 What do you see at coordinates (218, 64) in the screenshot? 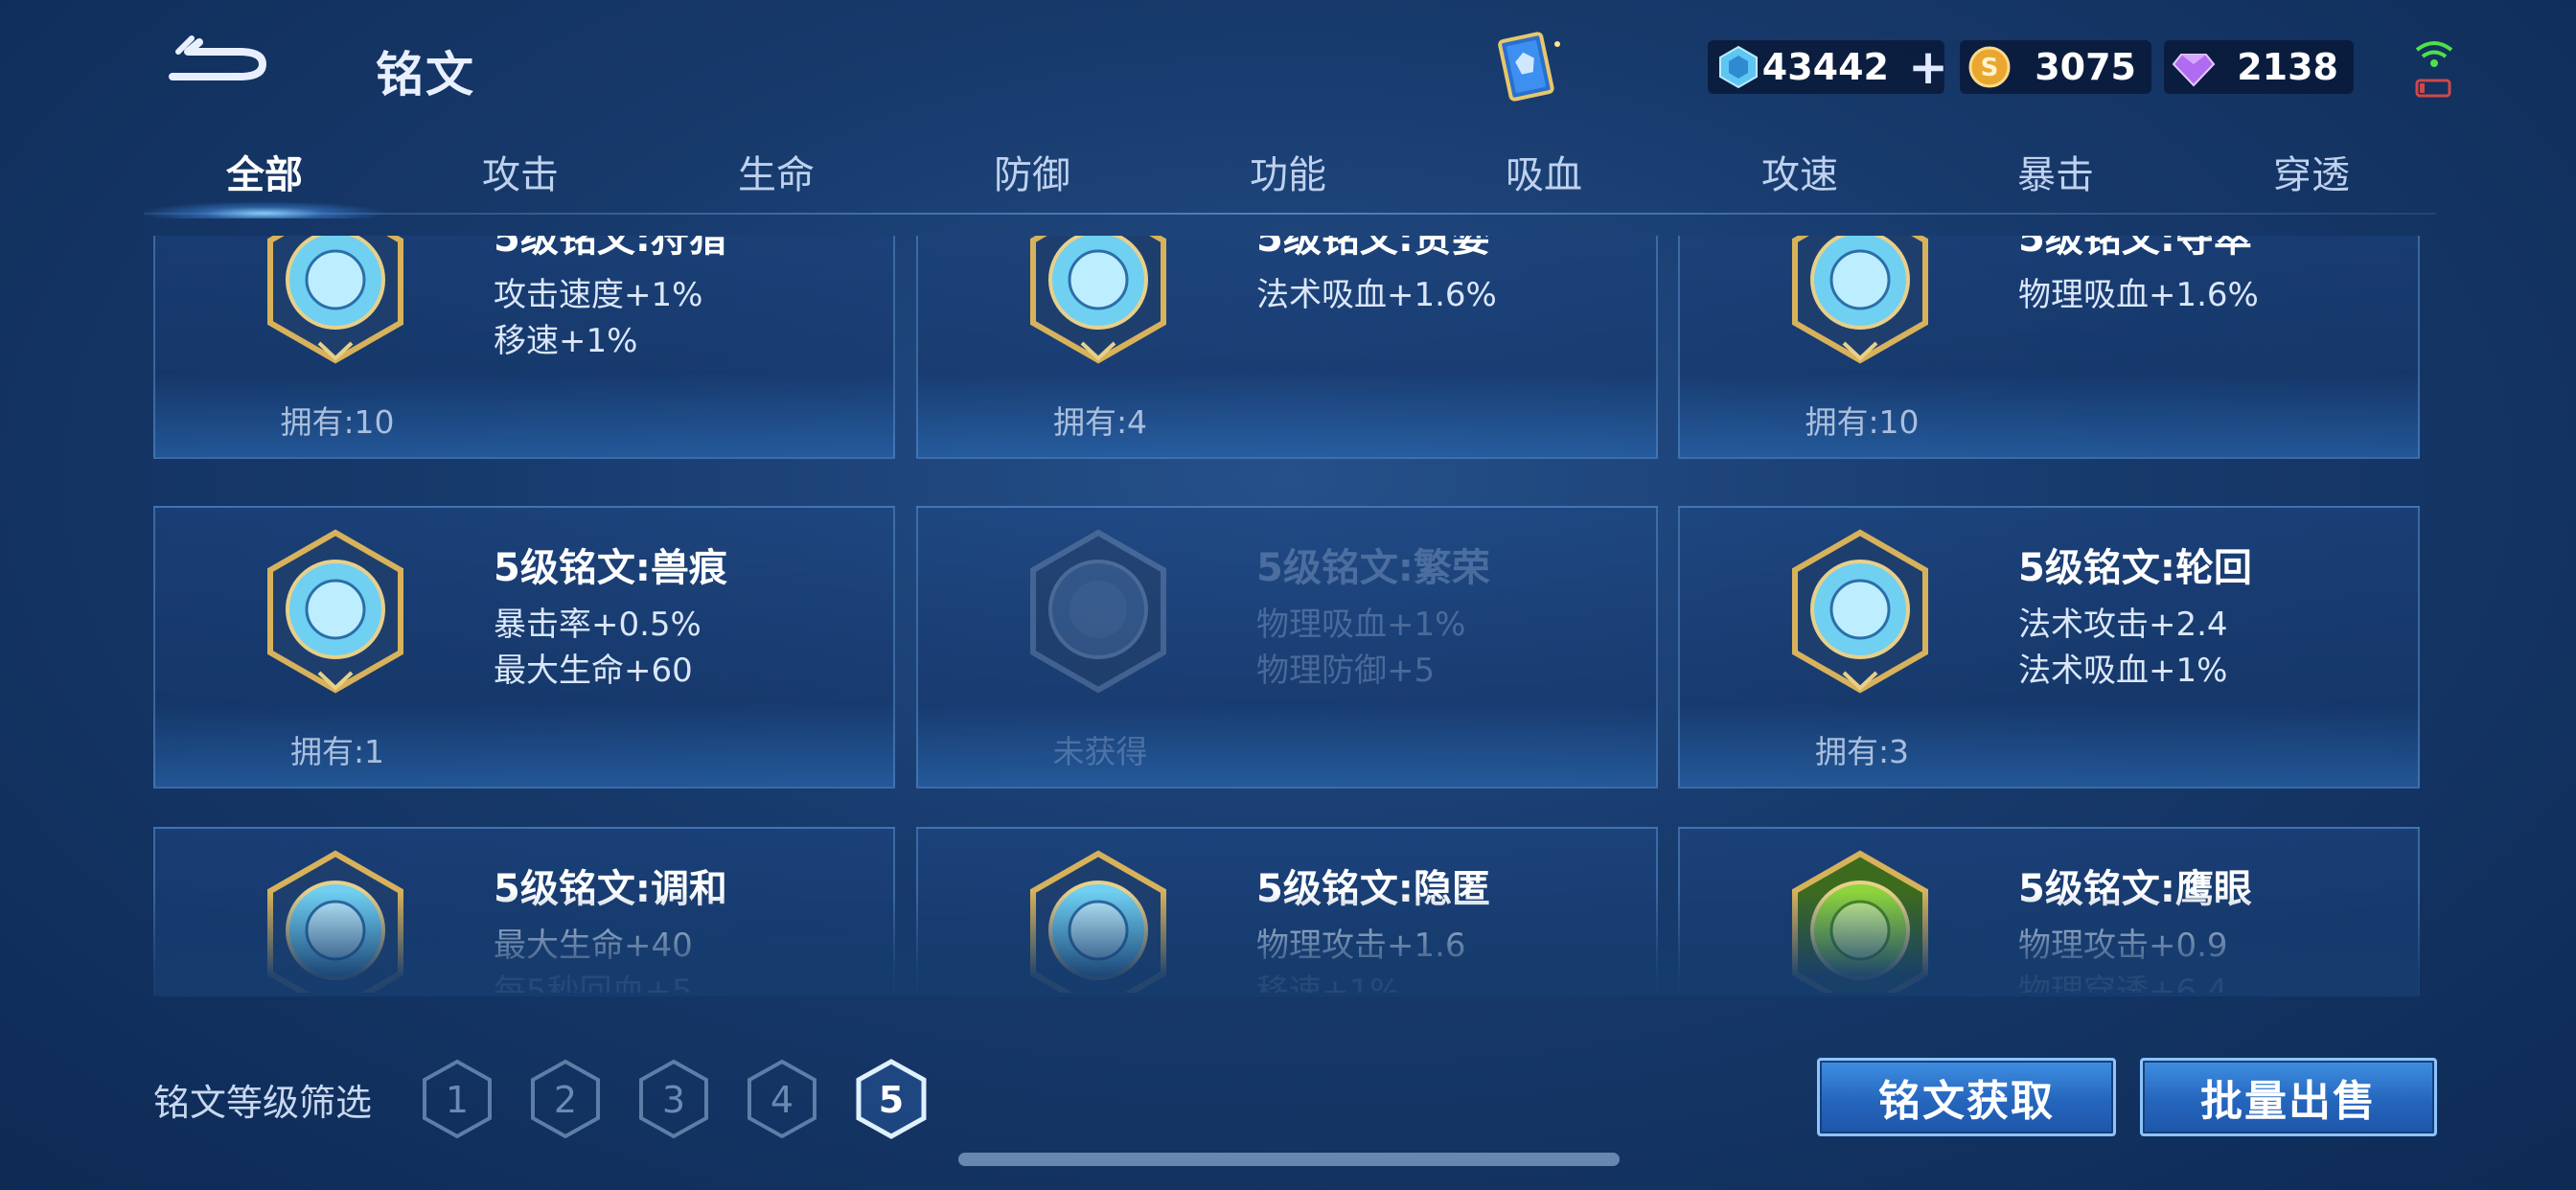
I see `back-button` at bounding box center [218, 64].